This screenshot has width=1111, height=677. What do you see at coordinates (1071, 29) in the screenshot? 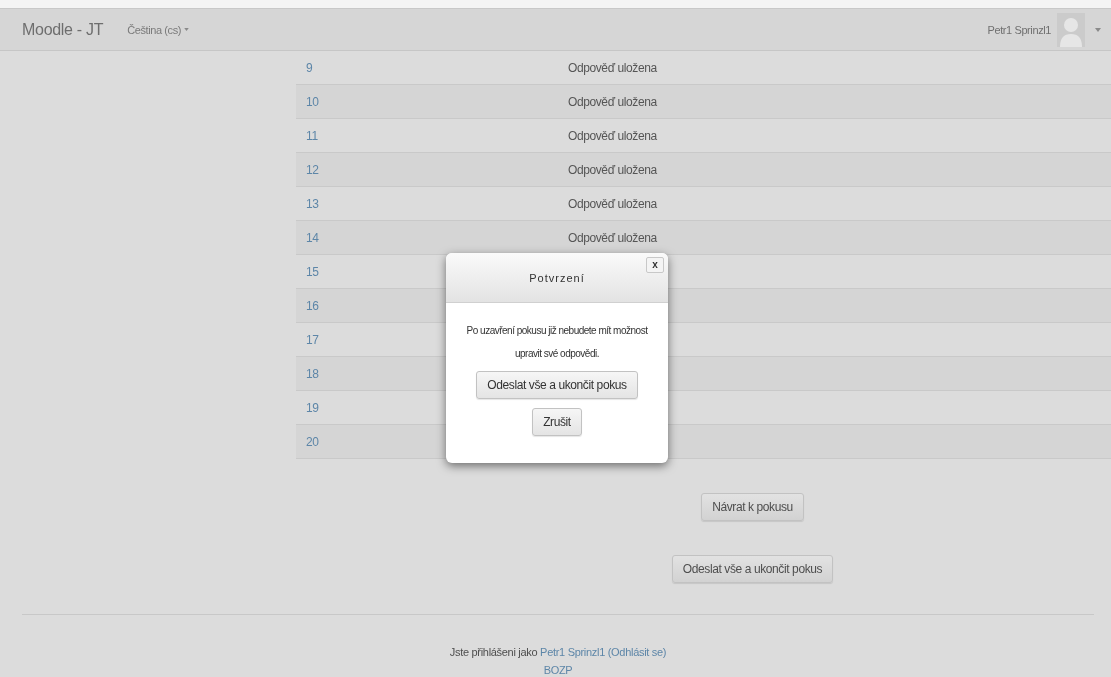
I see `avatar-icon` at bounding box center [1071, 29].